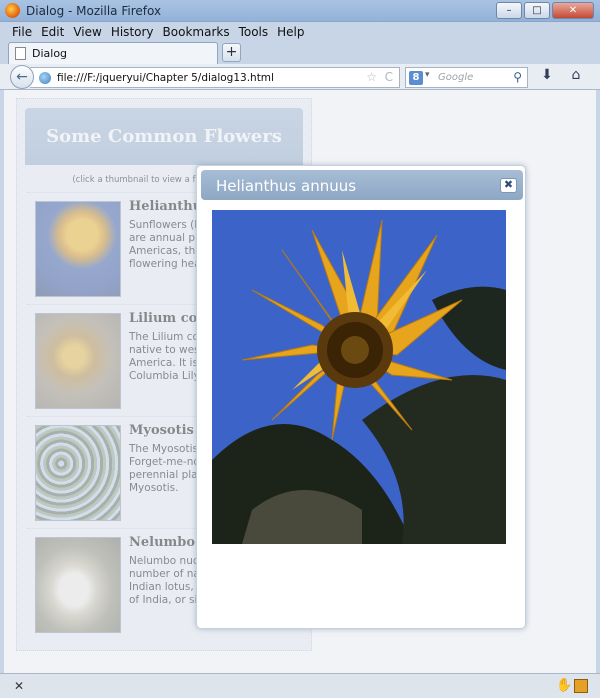  Describe the element at coordinates (133, 31) in the screenshot. I see `menu-history: History` at that location.